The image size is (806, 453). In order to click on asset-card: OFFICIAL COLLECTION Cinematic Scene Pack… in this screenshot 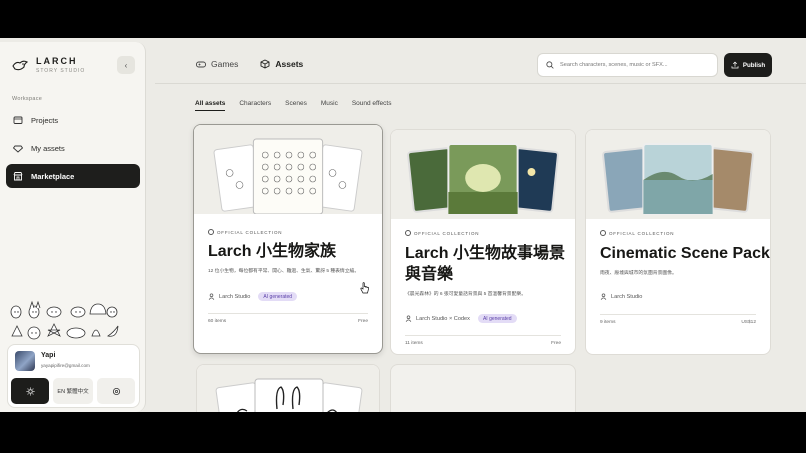, I will do `click(678, 242)`.